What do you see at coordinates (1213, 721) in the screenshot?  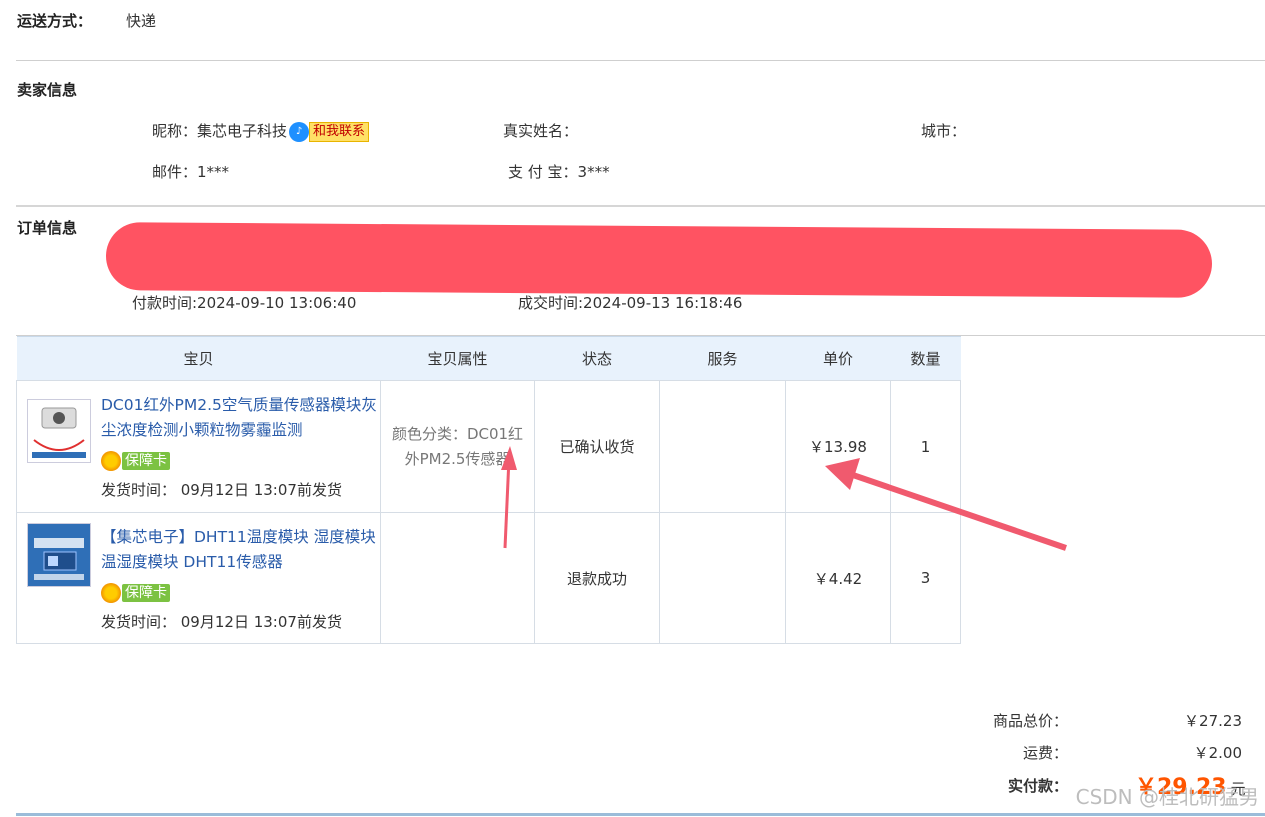 I see `goods-total-value: ￥27.23` at bounding box center [1213, 721].